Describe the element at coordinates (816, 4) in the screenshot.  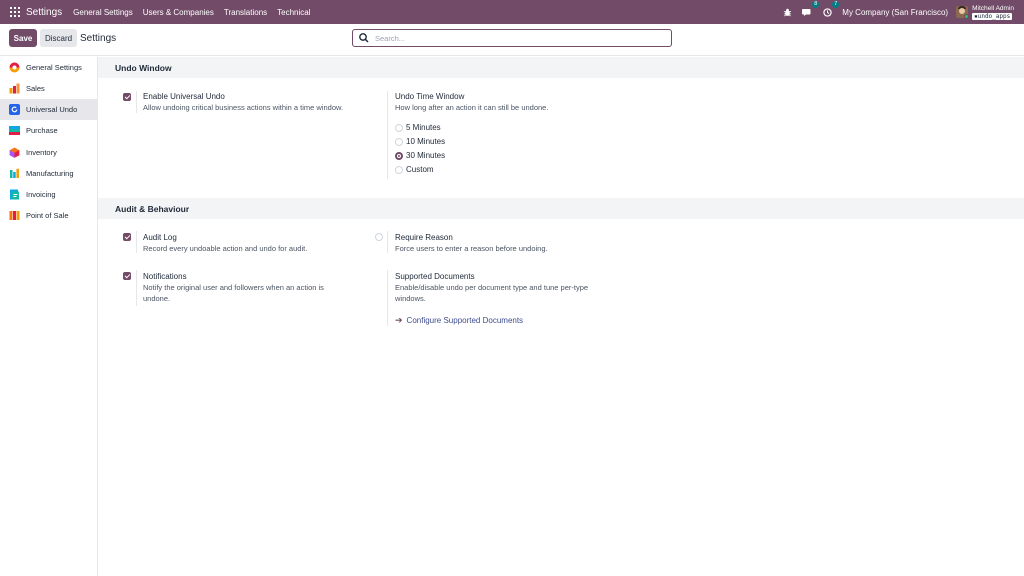
I see `messages-count-badge: 8` at that location.